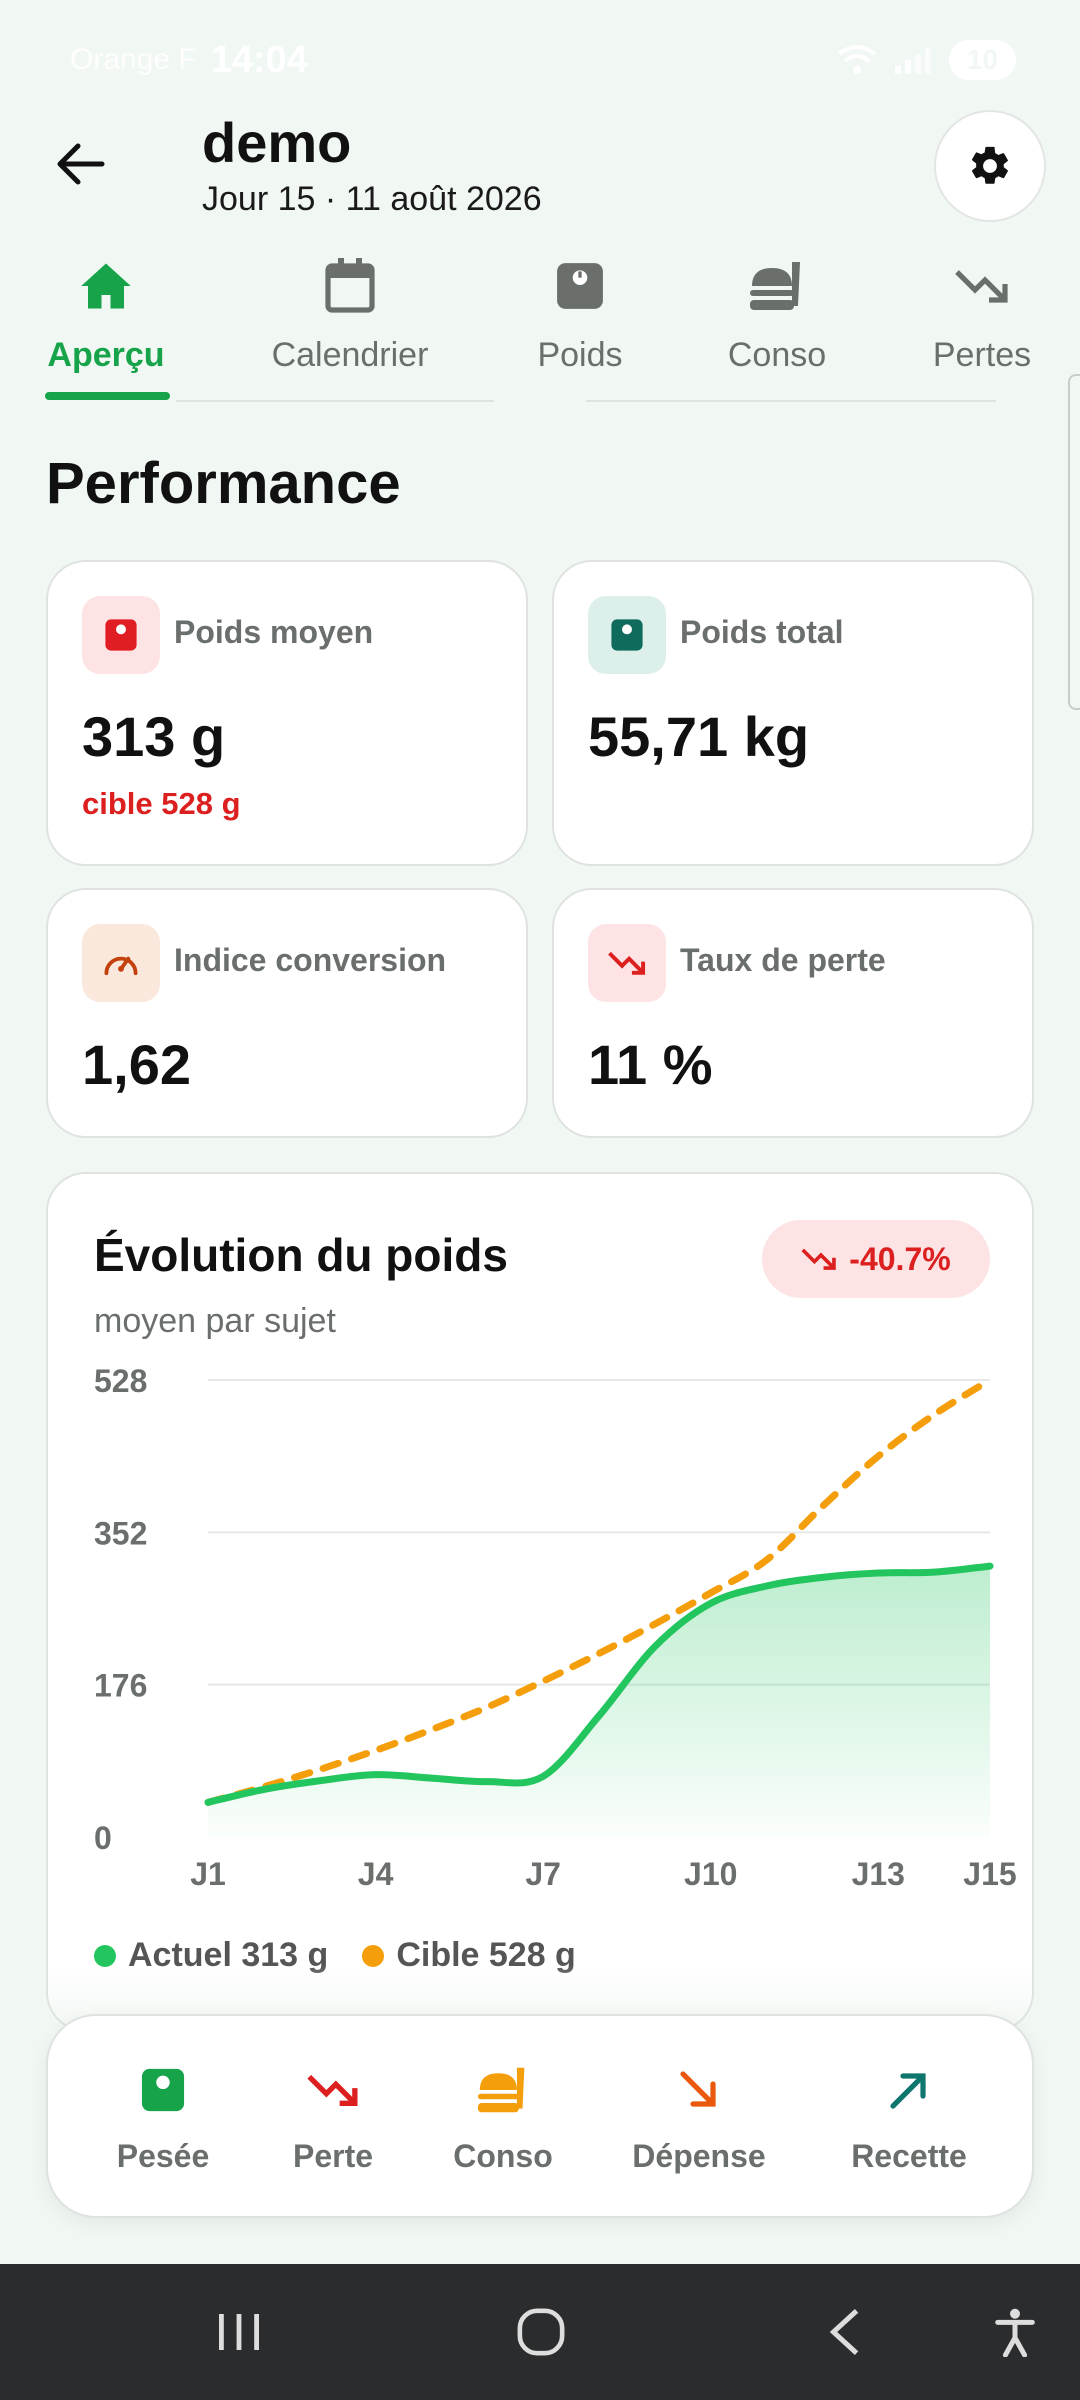 Image resolution: width=1080 pixels, height=2400 pixels. What do you see at coordinates (699, 2156) in the screenshot?
I see `action-label: Dépense` at bounding box center [699, 2156].